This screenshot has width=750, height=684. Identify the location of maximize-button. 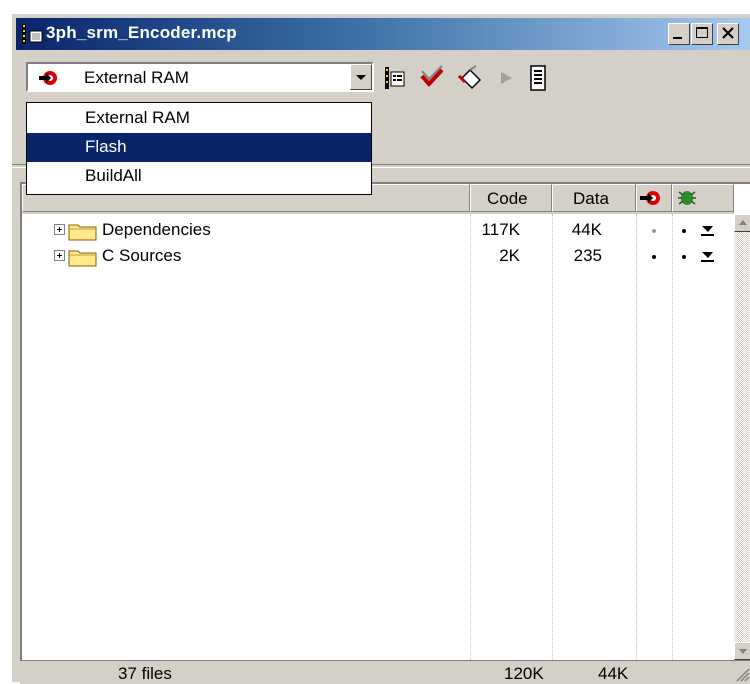
(702, 34).